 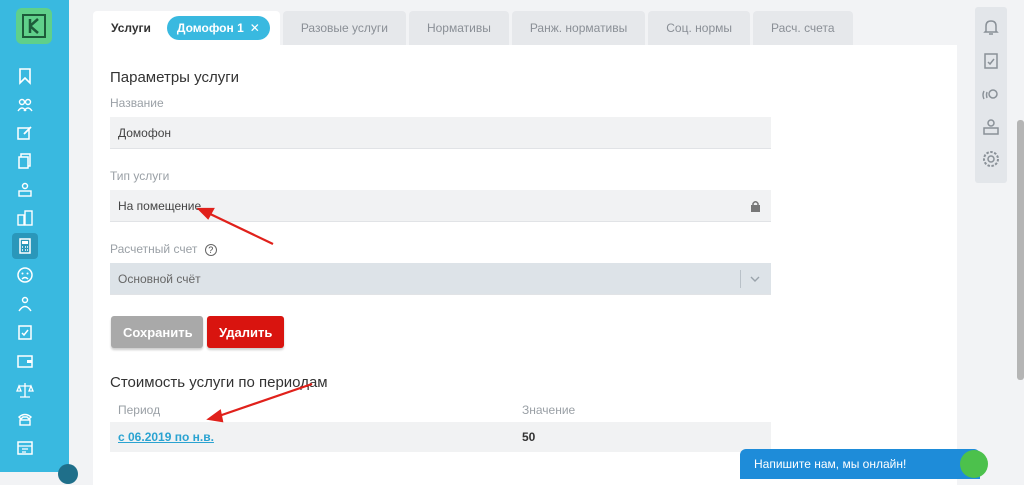 What do you see at coordinates (210, 28) in the screenshot?
I see `service-chip-label: Домофон 1` at bounding box center [210, 28].